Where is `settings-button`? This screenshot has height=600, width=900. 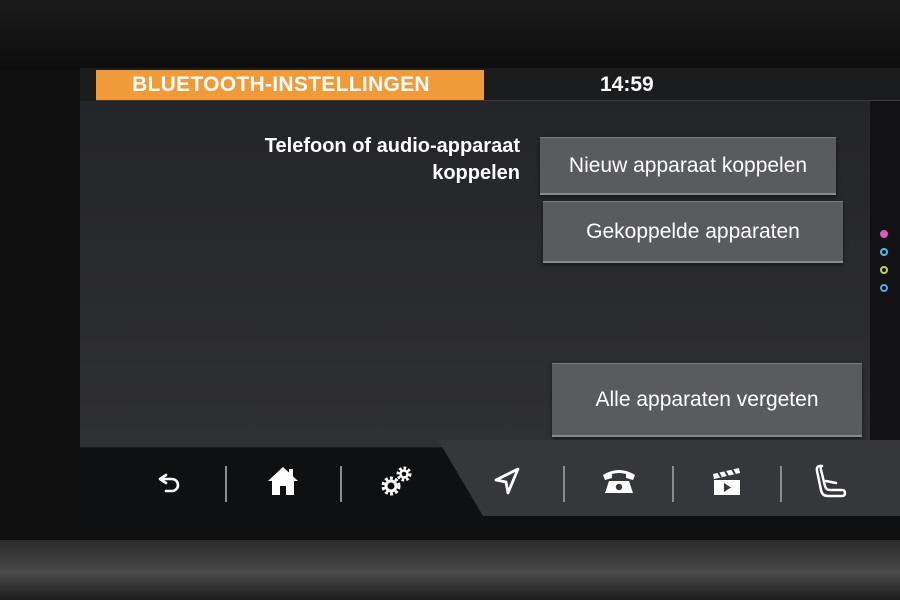 settings-button is located at coordinates (397, 481).